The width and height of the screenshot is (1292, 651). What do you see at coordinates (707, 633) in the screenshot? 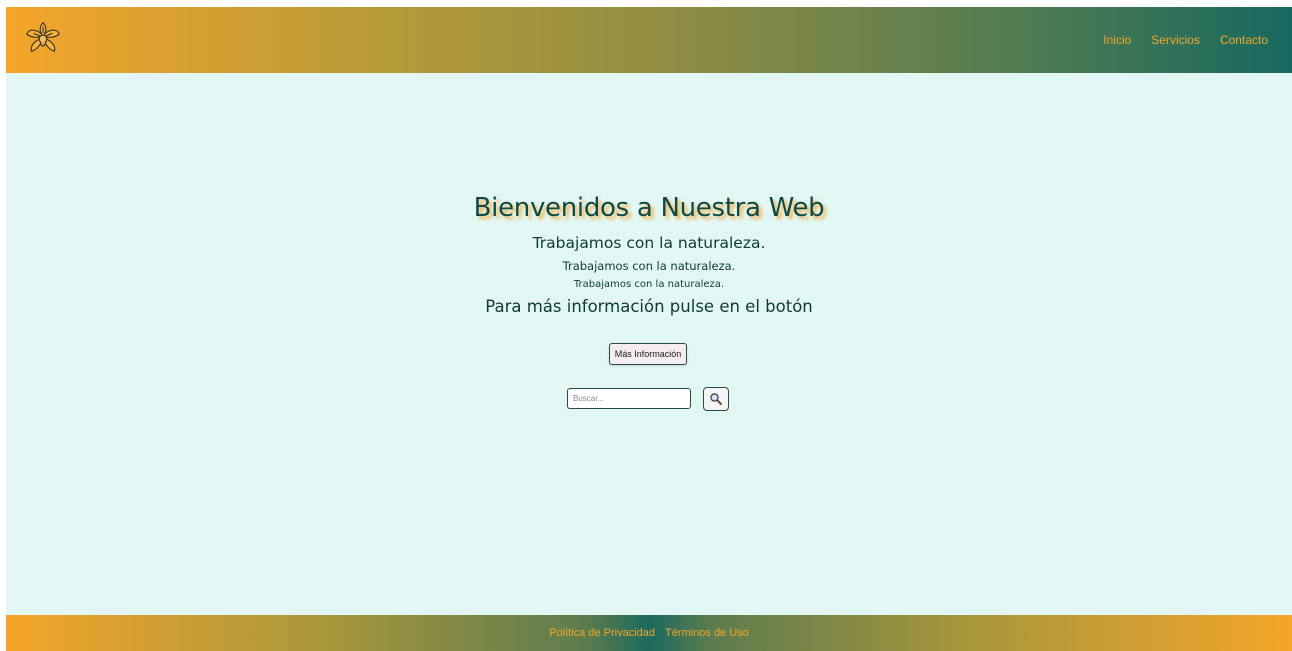
I see `footer-link-terms: Términos de Uso` at bounding box center [707, 633].